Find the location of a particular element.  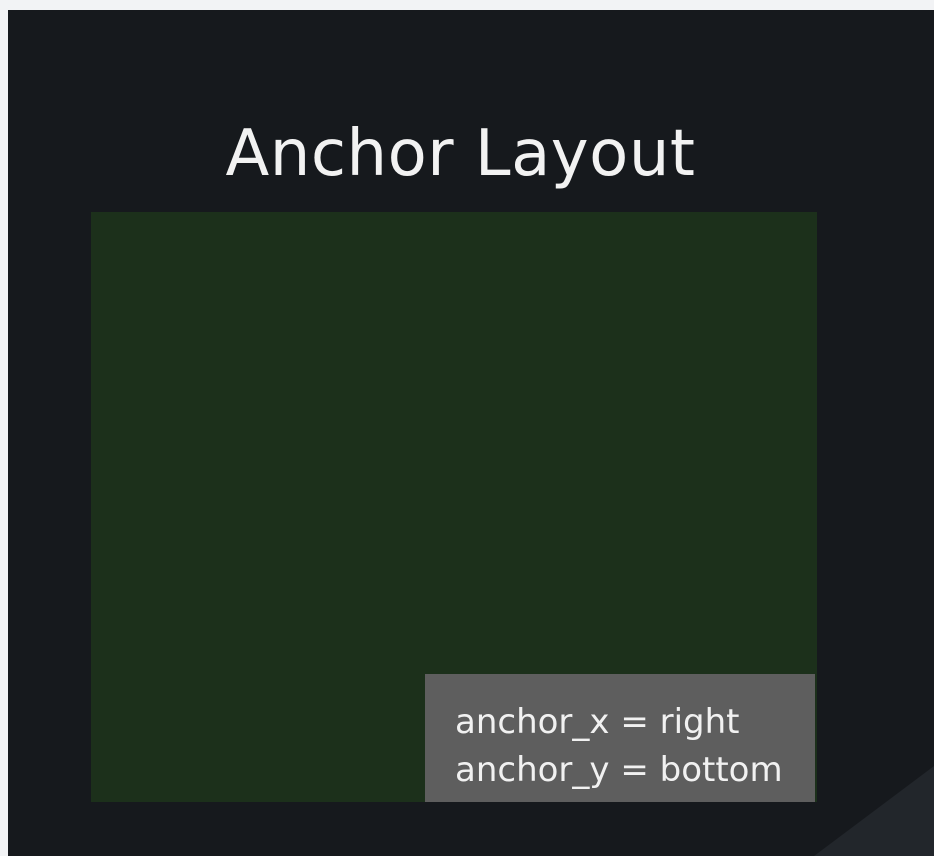

anchor-x-text: anchor_x = right is located at coordinates (597, 722).